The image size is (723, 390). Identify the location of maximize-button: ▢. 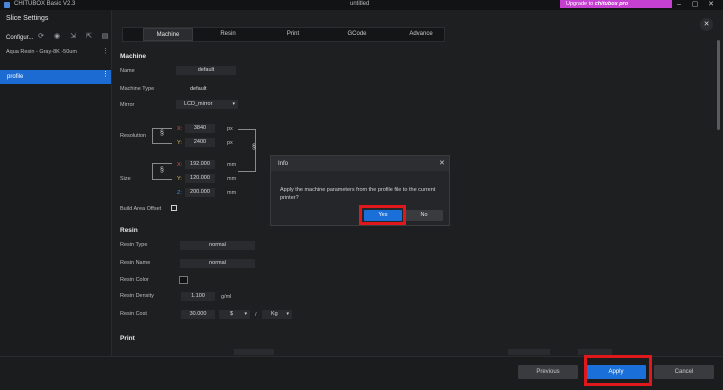
(695, 5).